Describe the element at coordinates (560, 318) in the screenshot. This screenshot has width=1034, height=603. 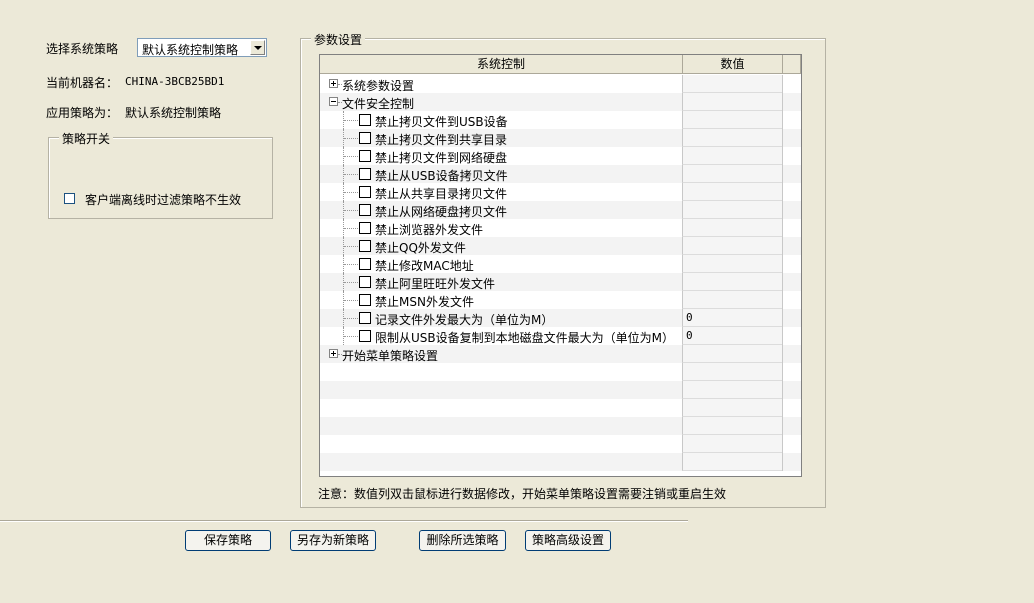
I see `table-row: 记录文件外发最大为（单位为M） 0` at that location.